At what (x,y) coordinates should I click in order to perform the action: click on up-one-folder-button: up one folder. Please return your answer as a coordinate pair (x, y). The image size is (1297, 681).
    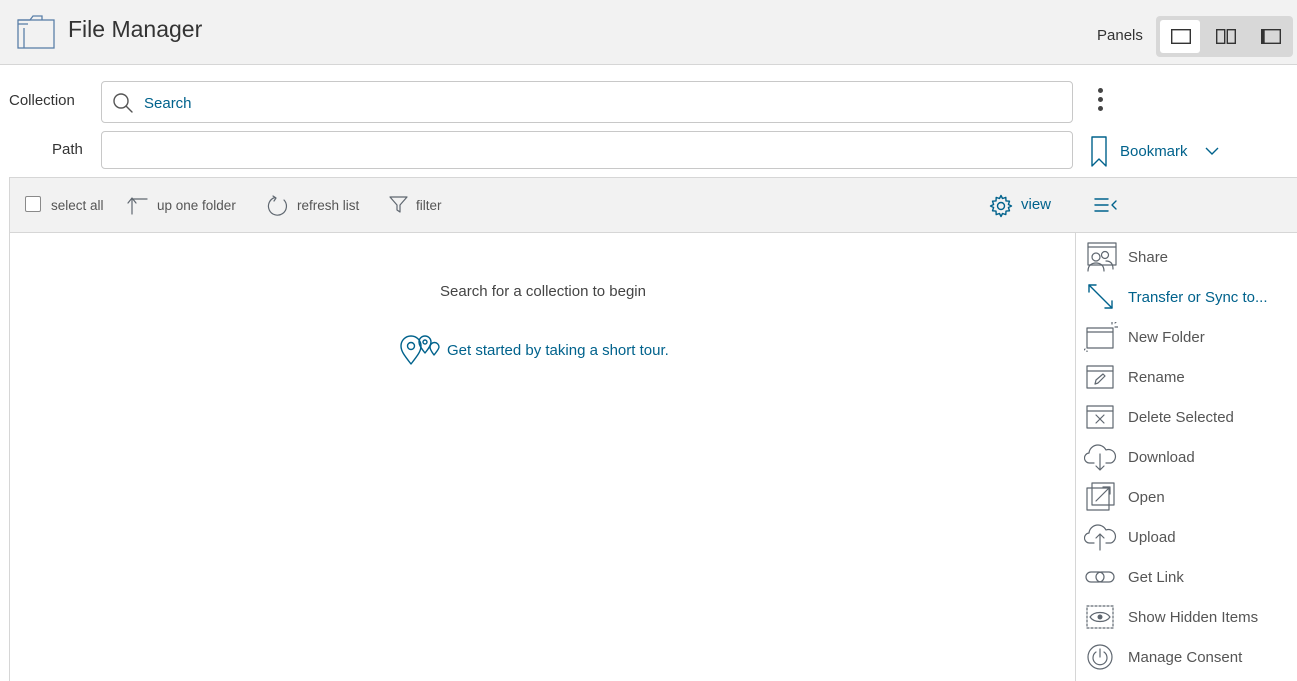
    Looking at the image, I should click on (189, 206).